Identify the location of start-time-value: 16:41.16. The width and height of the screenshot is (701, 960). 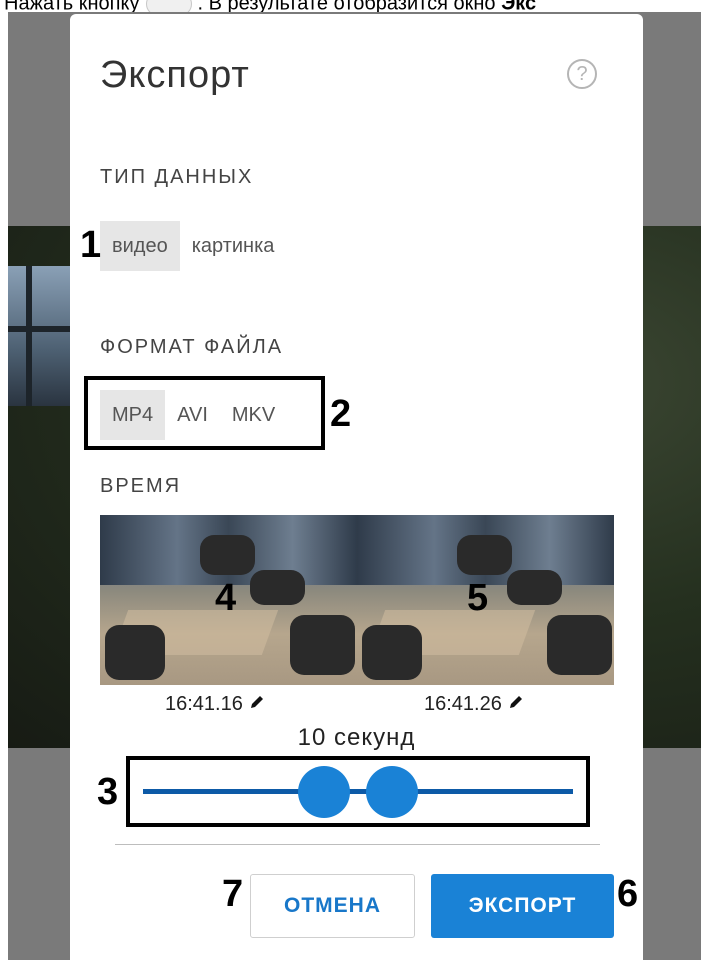
(204, 704).